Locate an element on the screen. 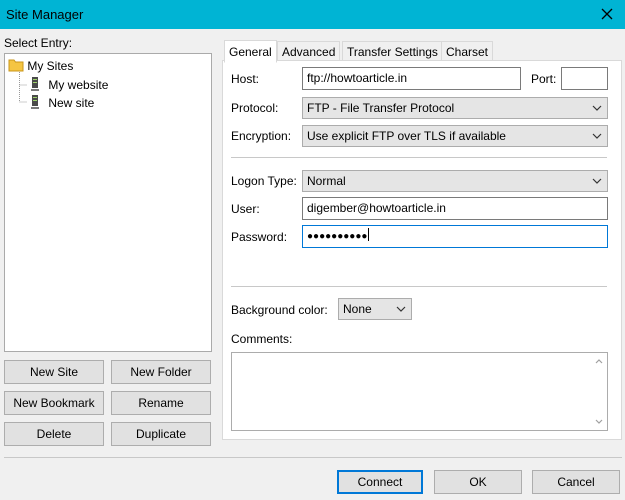 This screenshot has height=500, width=625. protocol-value: FTP - File Transfer Protocol is located at coordinates (381, 108).